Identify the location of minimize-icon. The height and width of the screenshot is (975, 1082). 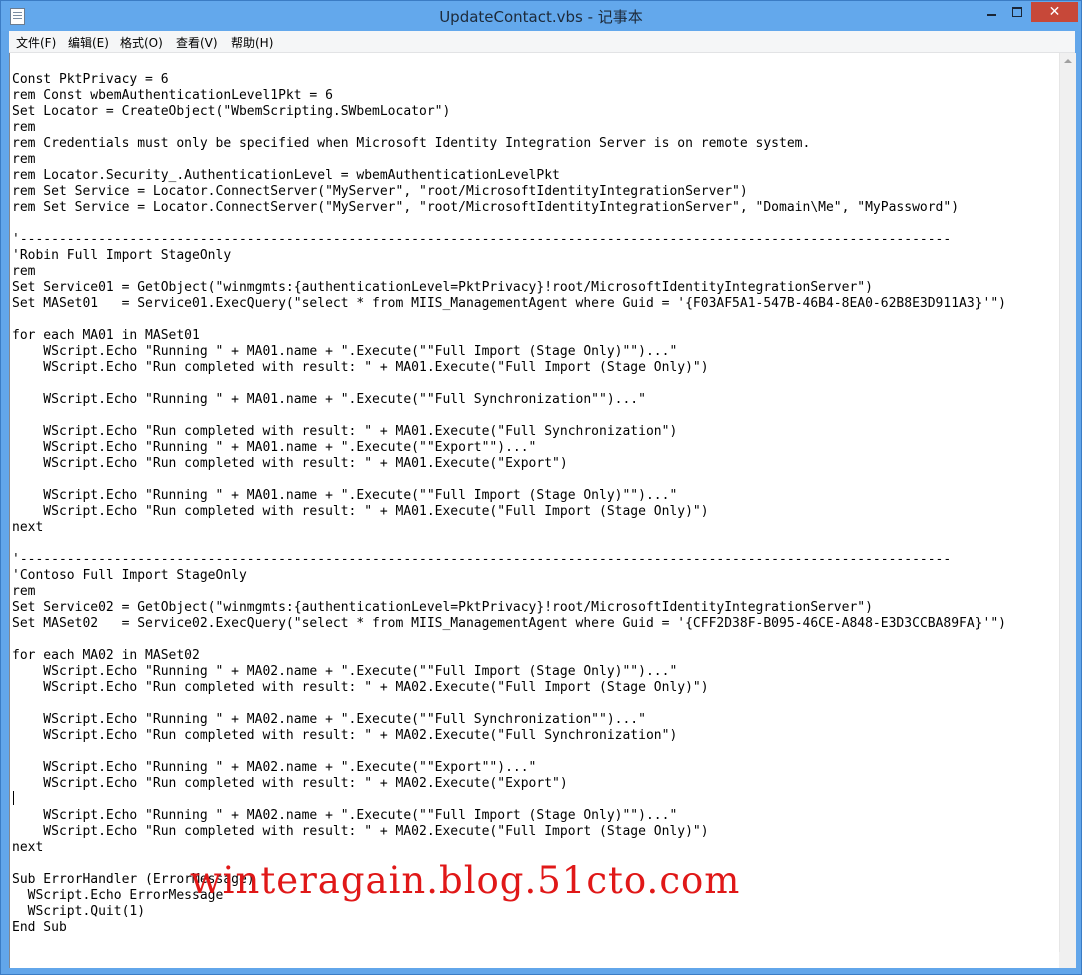
(991, 15).